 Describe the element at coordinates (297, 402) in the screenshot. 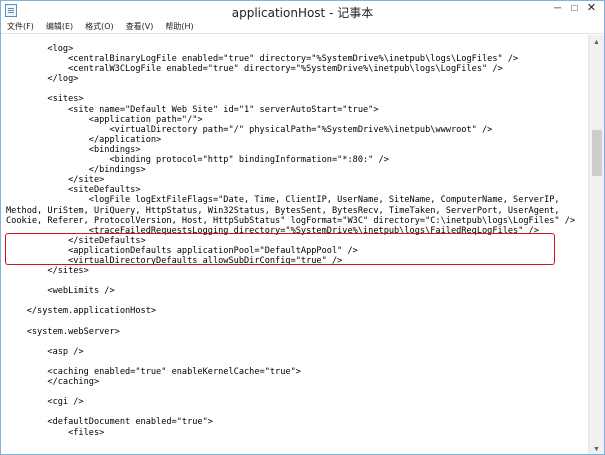

I see `text-line: <cgi />` at that location.